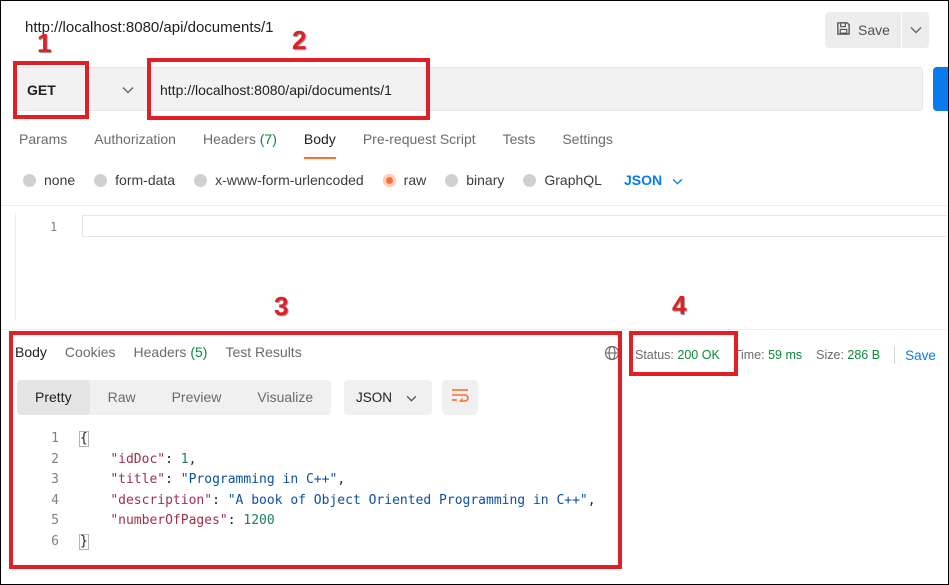 This screenshot has width=949, height=585. What do you see at coordinates (519, 144) in the screenshot?
I see `tab-tests: Tests` at bounding box center [519, 144].